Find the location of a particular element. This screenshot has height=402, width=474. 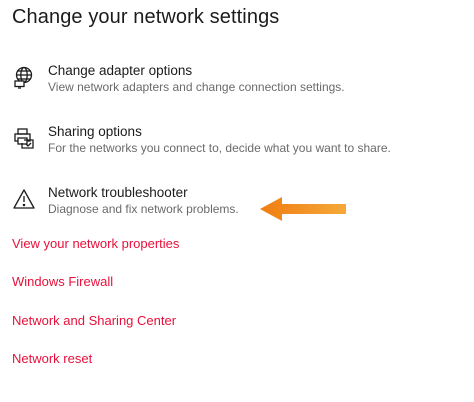

orange-arrow-left-icon is located at coordinates (304, 209).